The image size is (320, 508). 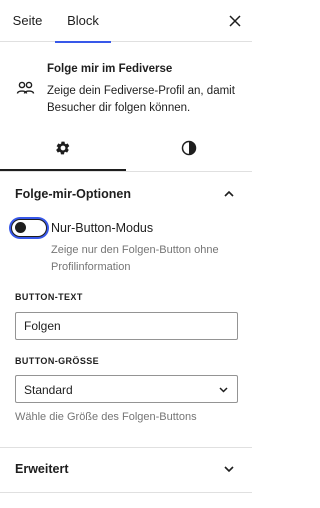 What do you see at coordinates (110, 69) in the screenshot?
I see `block-title: Folge mir im Fediverse` at bounding box center [110, 69].